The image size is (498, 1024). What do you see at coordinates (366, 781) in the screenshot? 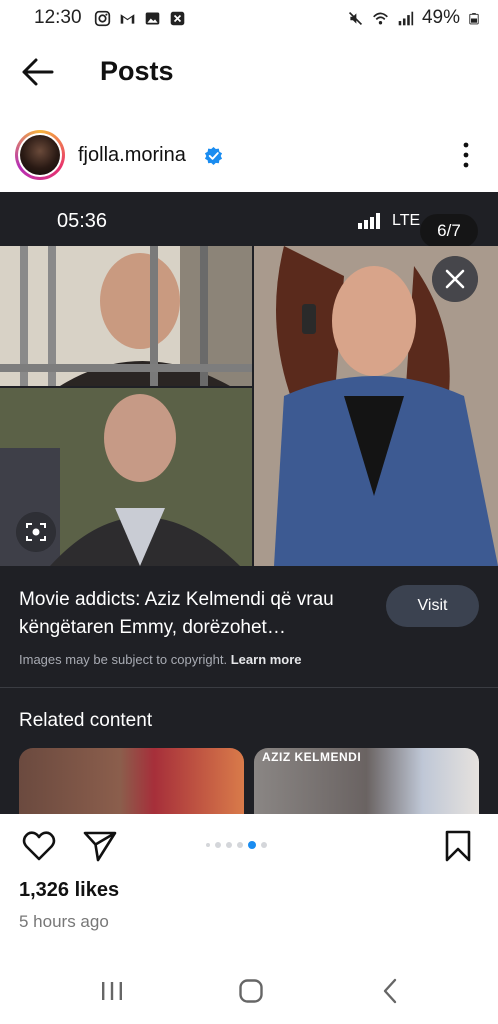
I see `related-card-2: AZIZ KELMENDI` at bounding box center [366, 781].